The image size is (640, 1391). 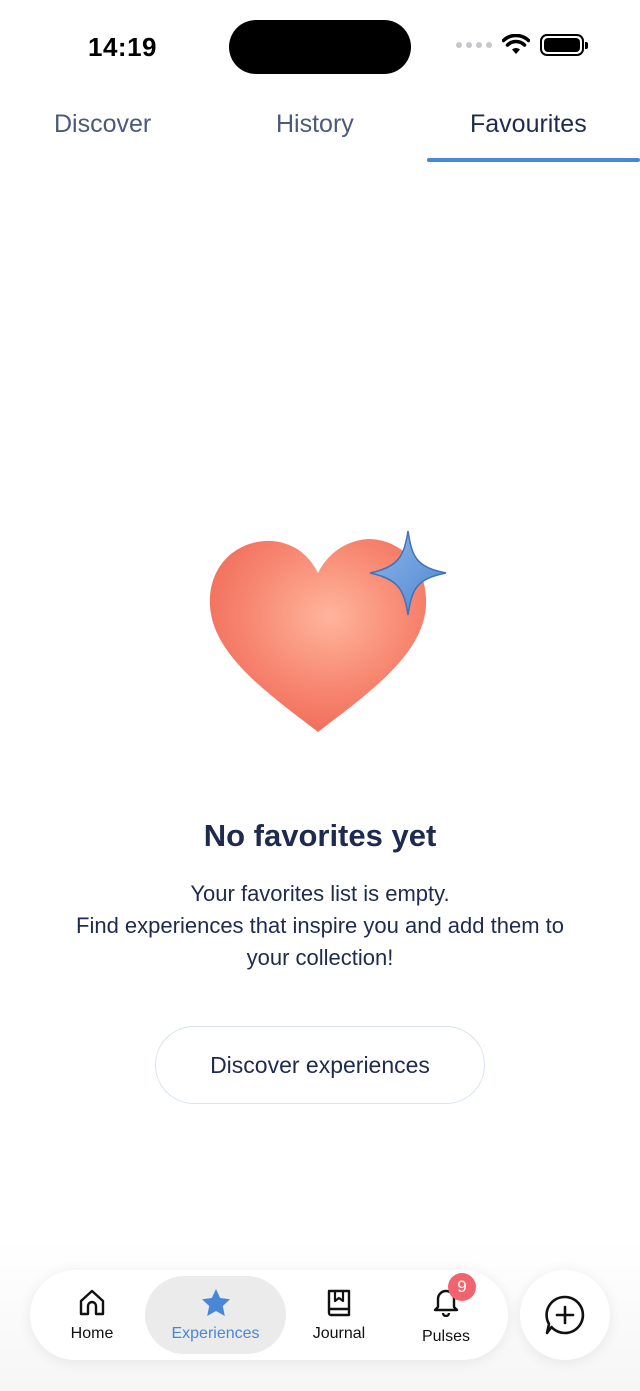 I want to click on bottom-nav: Home Experiences Journal 9 Pulses, so click(x=269, y=1315).